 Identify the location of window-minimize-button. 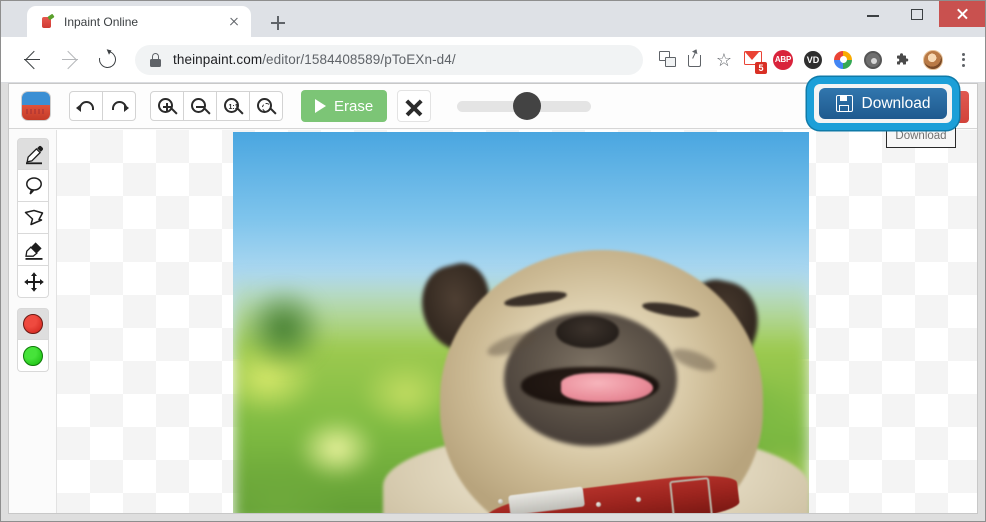
(873, 14).